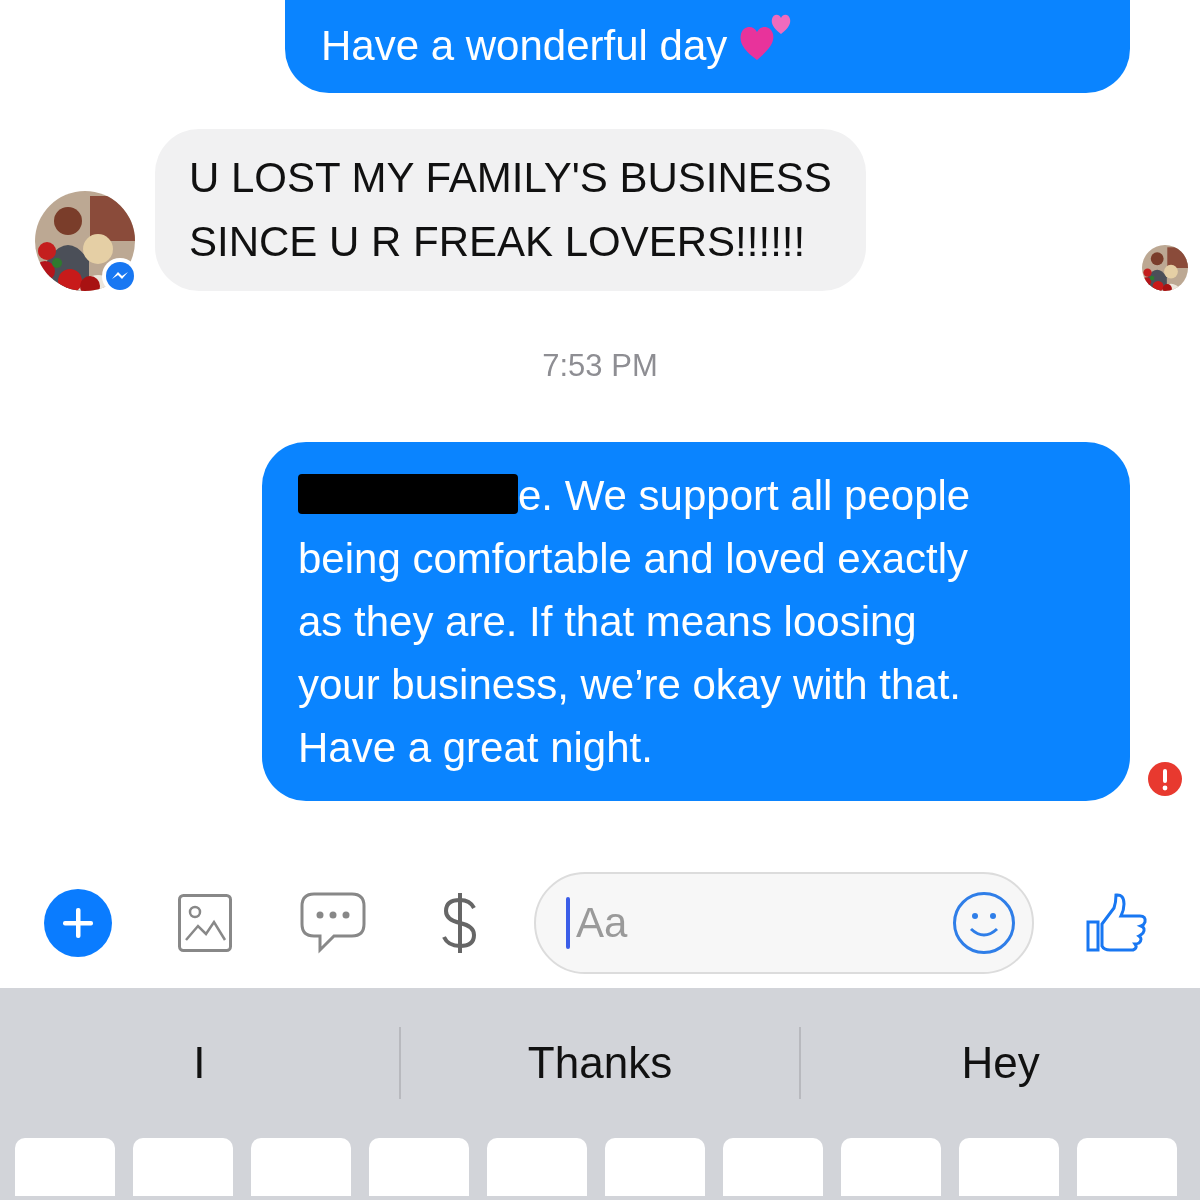 This screenshot has height=1200, width=1200. I want to click on message-field: Aa, so click(784, 923).